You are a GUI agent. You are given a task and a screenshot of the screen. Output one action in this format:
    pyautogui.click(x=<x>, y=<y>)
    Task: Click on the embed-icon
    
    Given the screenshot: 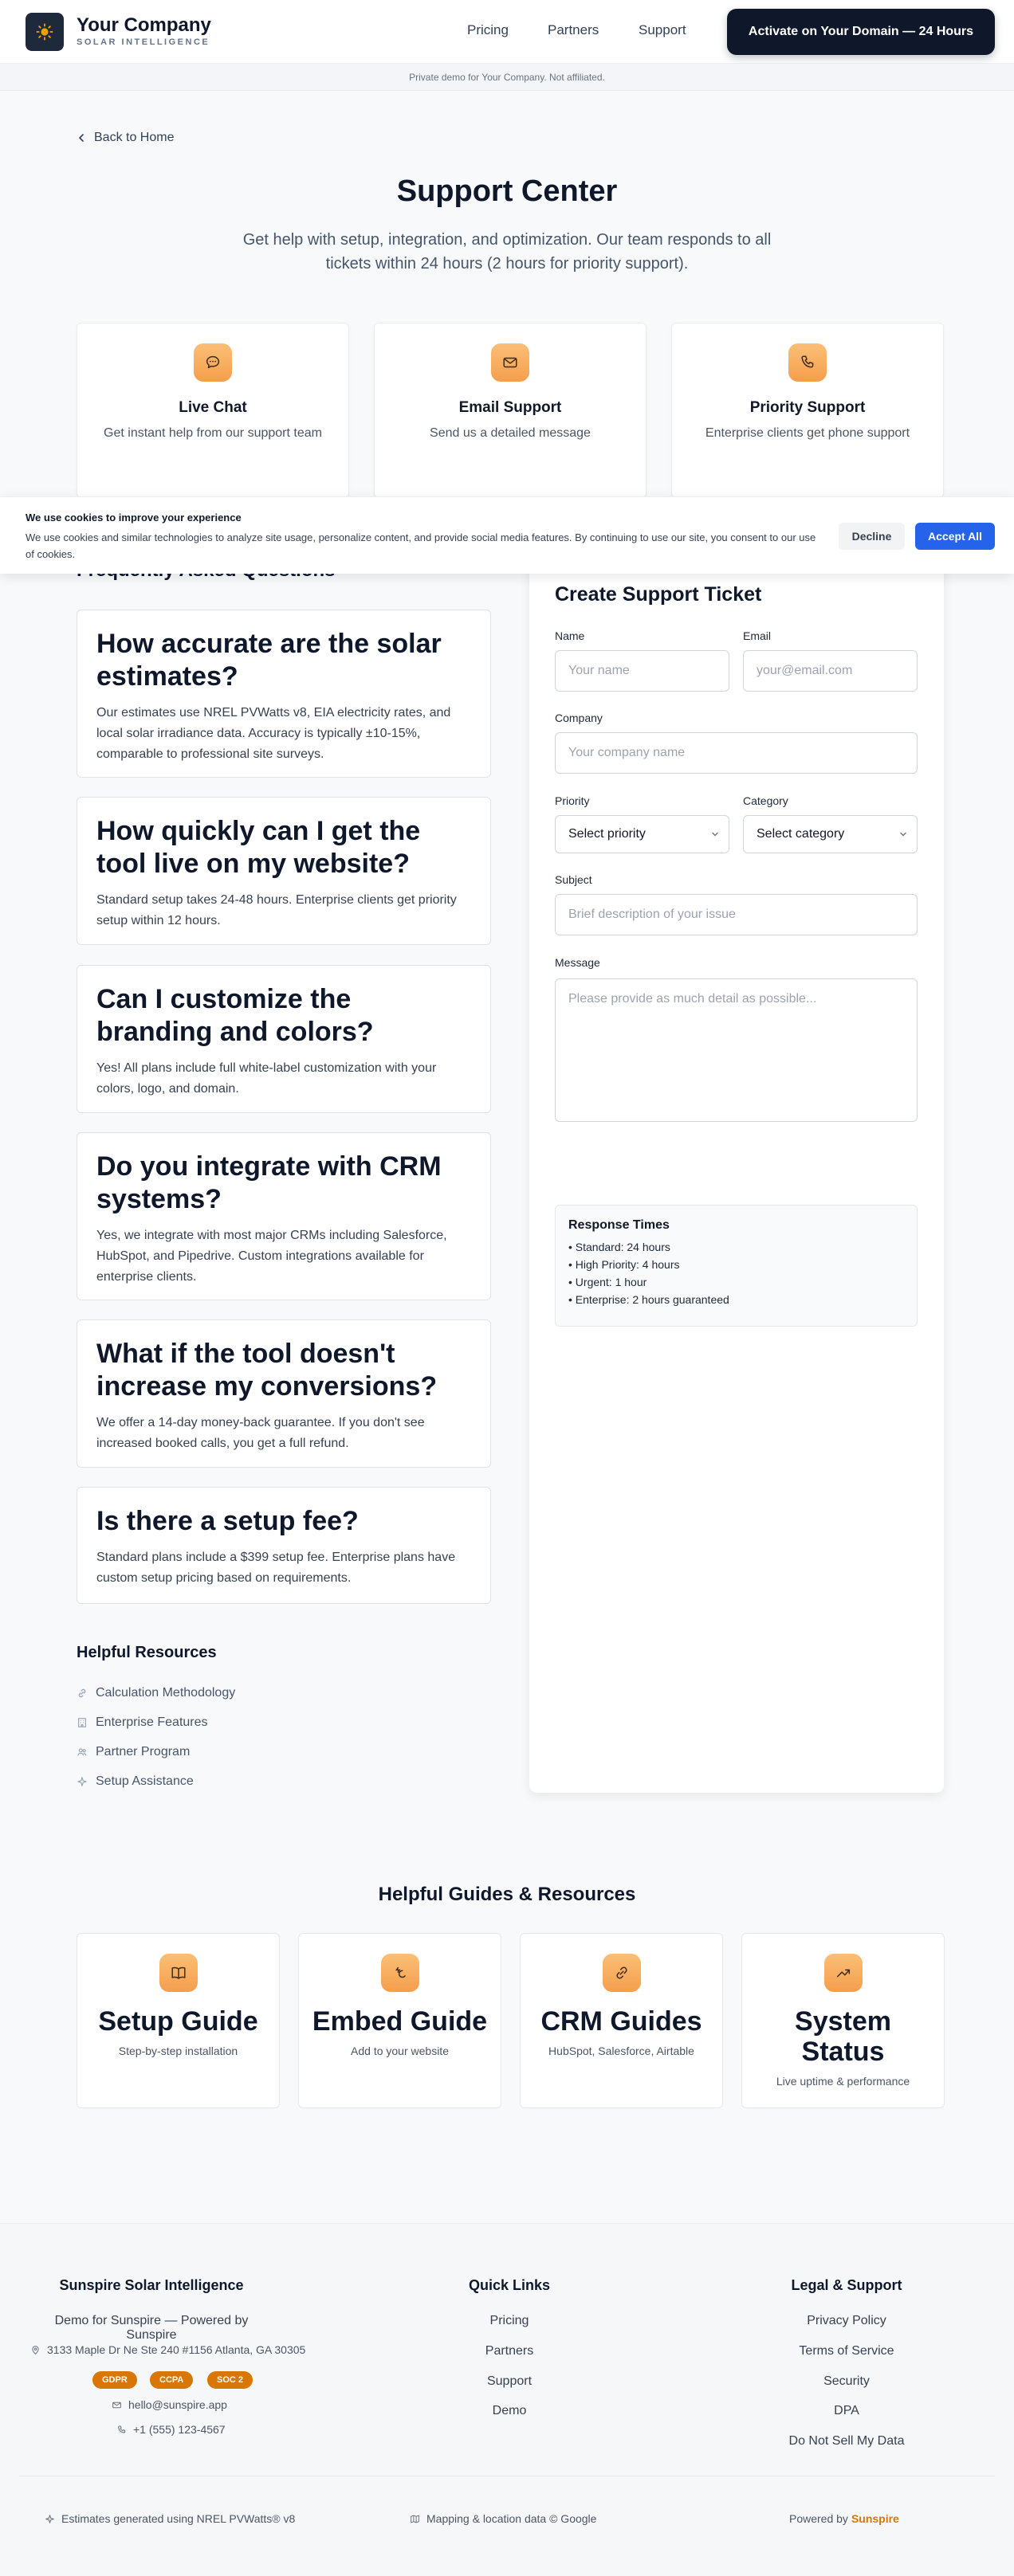 What is the action you would take?
    pyautogui.click(x=399, y=1973)
    